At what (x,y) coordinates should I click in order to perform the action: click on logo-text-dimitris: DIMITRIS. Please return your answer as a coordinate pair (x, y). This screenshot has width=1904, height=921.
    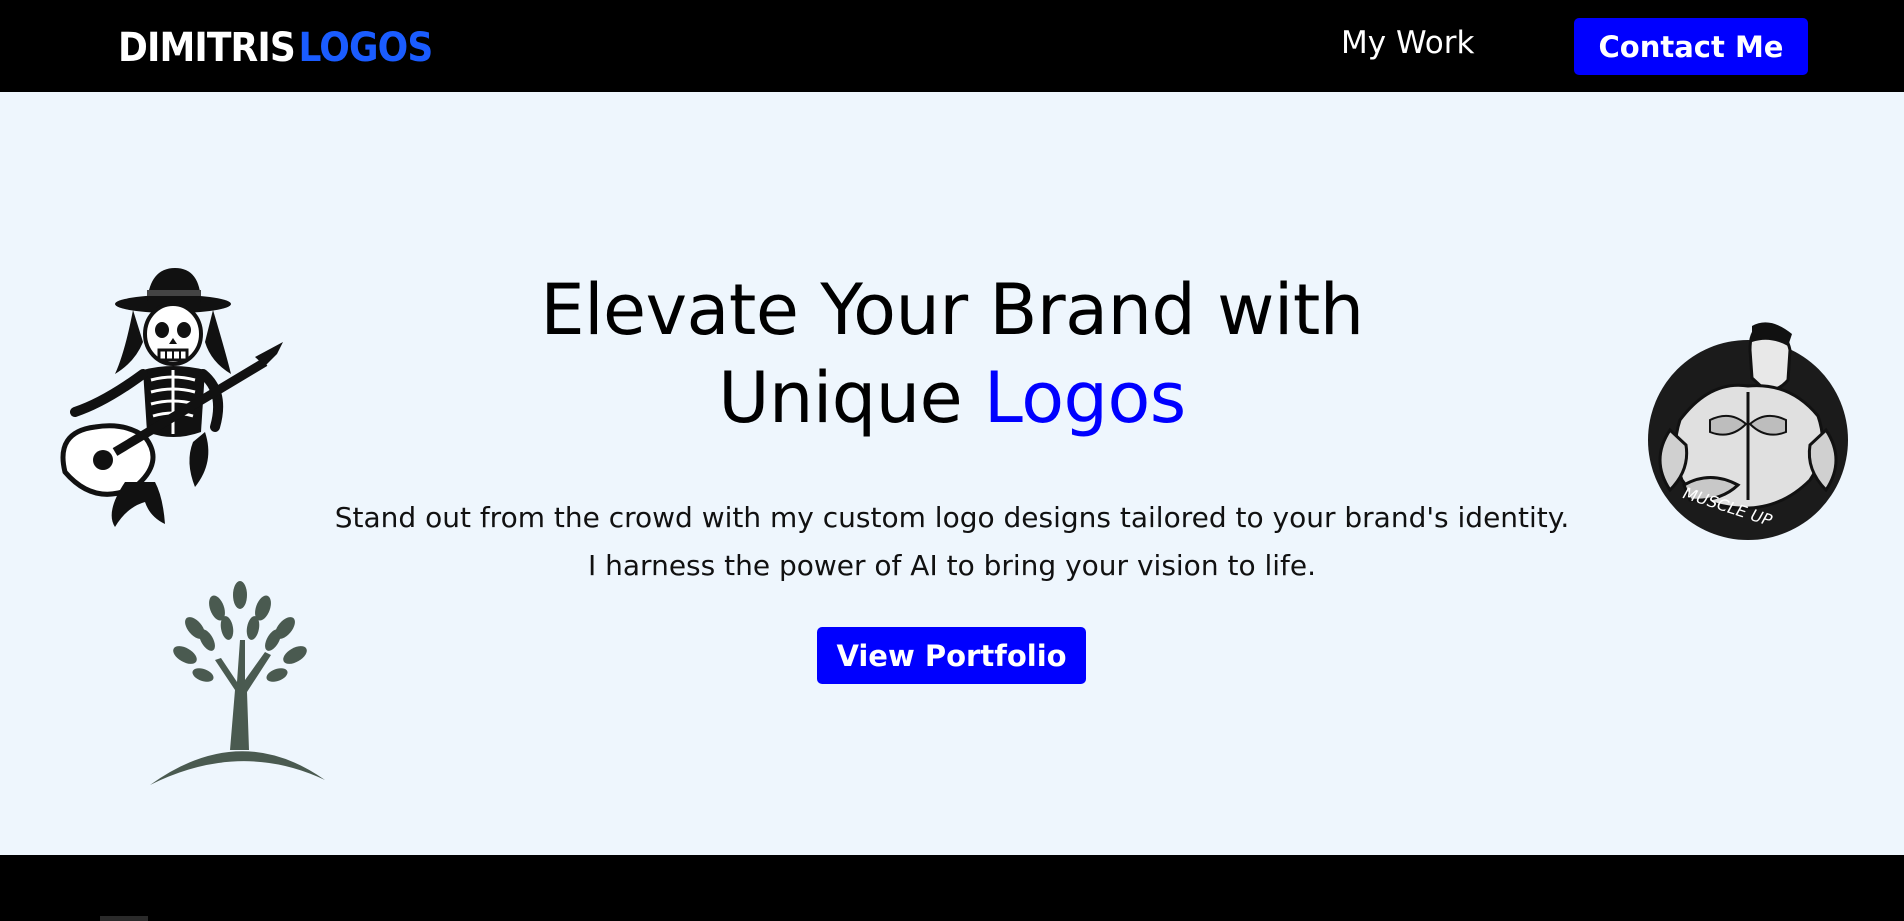
    Looking at the image, I should click on (207, 48).